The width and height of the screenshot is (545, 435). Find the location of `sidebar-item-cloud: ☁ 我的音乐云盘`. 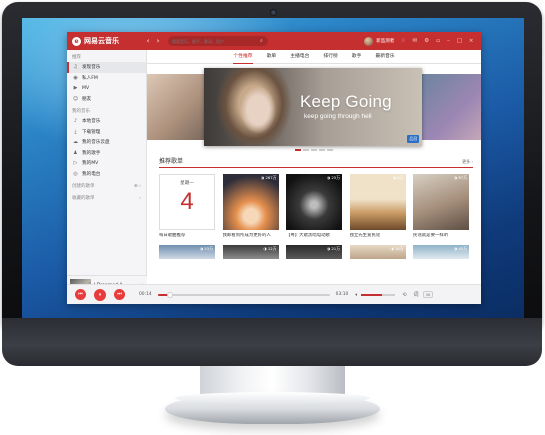

sidebar-item-cloud: ☁ 我的音乐云盘 is located at coordinates (106, 142).